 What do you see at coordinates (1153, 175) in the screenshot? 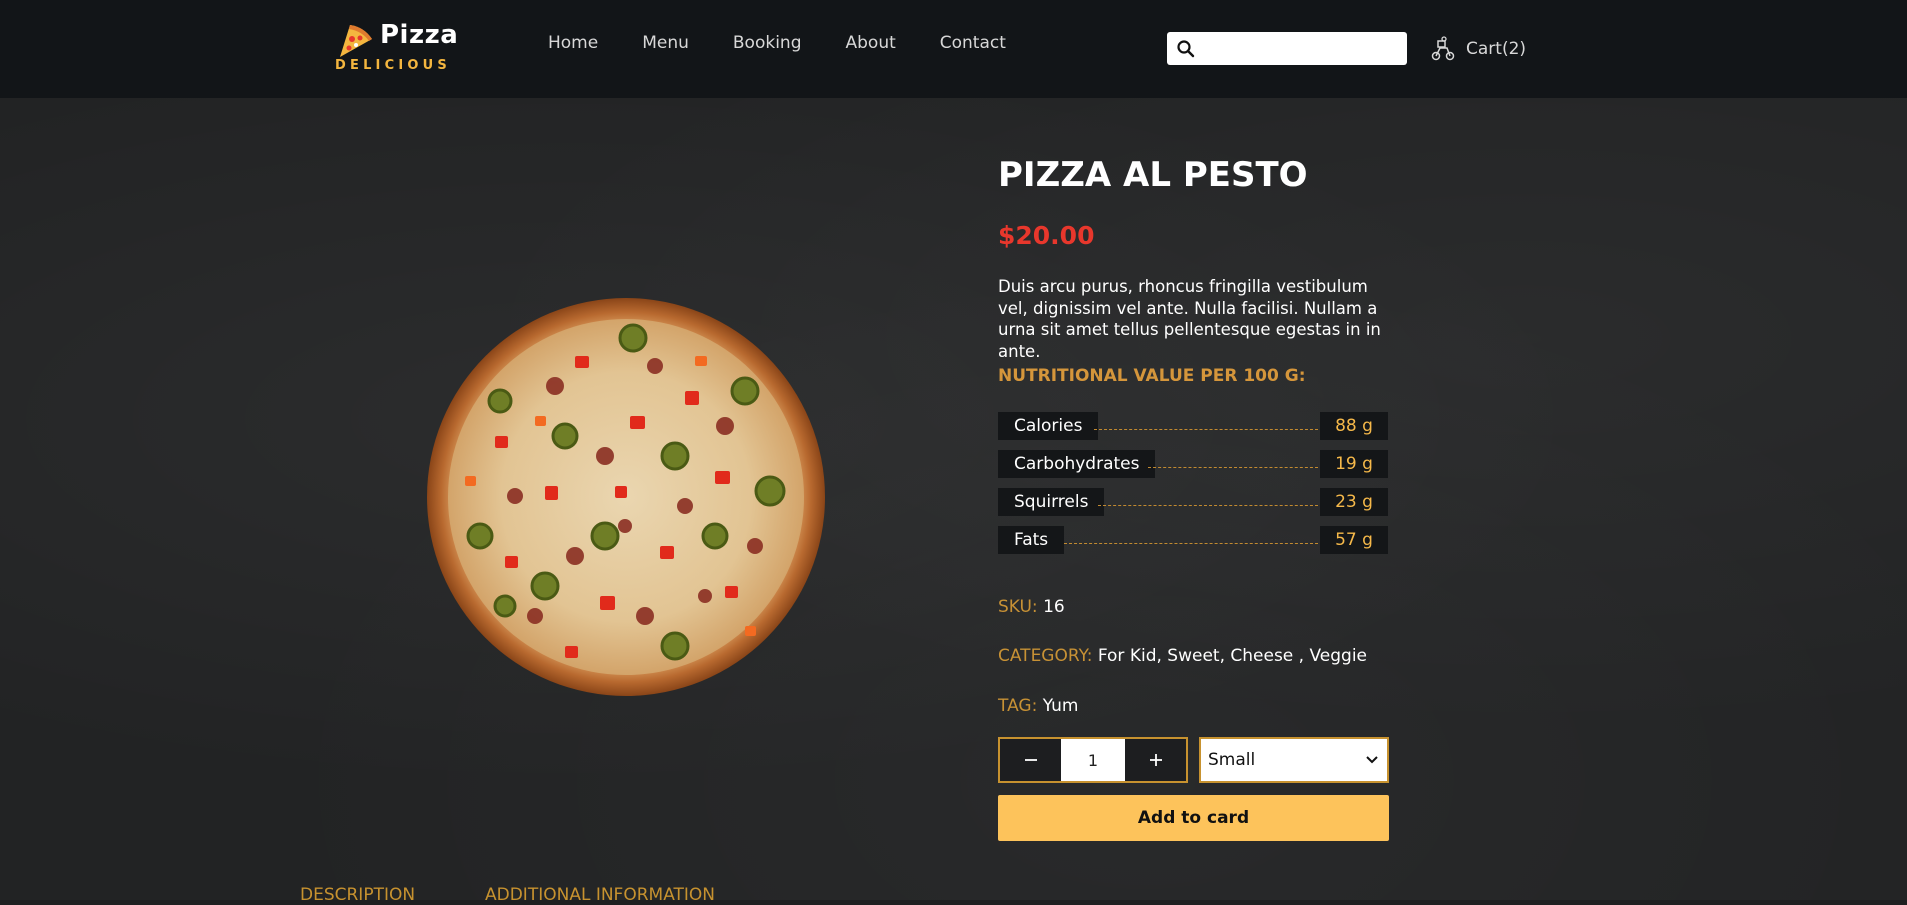
I see `product-title: PIZZA AL PESTO` at bounding box center [1153, 175].